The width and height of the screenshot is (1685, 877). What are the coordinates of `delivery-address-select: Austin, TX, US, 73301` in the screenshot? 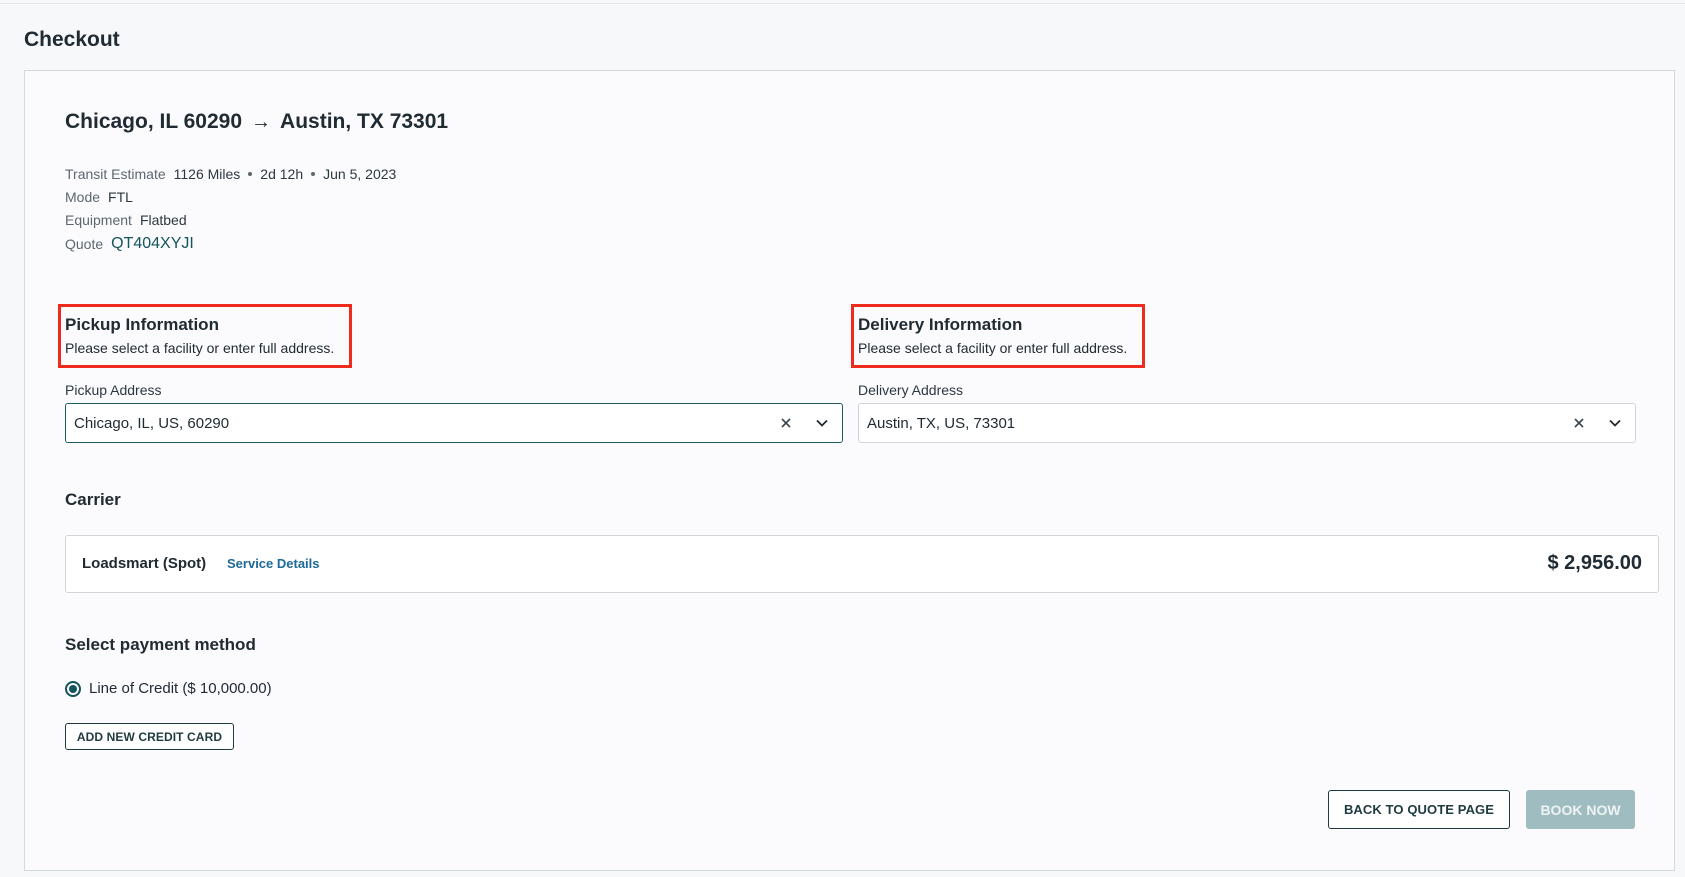 It's located at (1247, 423).